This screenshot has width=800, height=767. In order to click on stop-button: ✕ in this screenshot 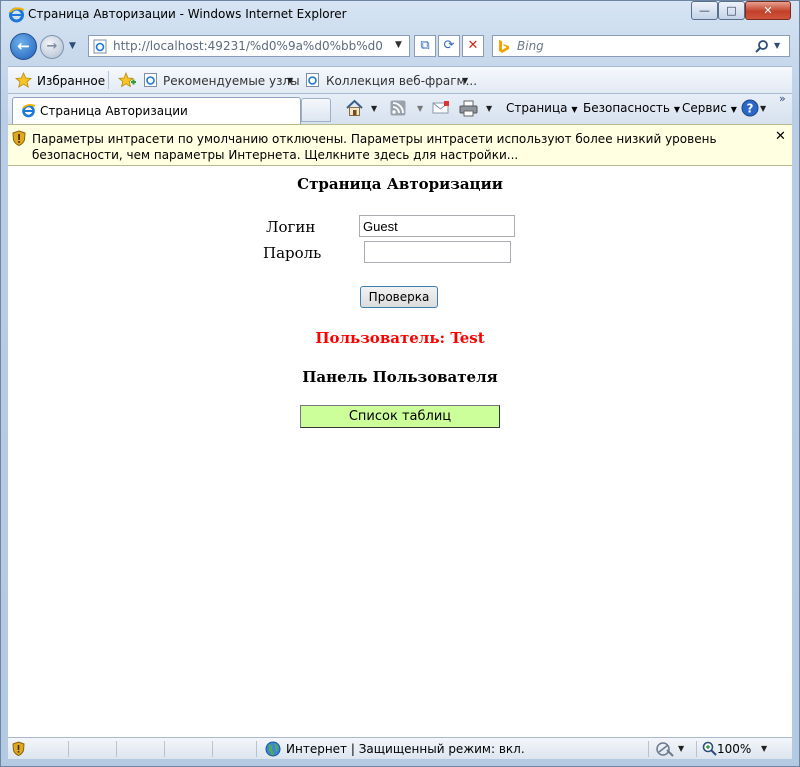, I will do `click(473, 46)`.